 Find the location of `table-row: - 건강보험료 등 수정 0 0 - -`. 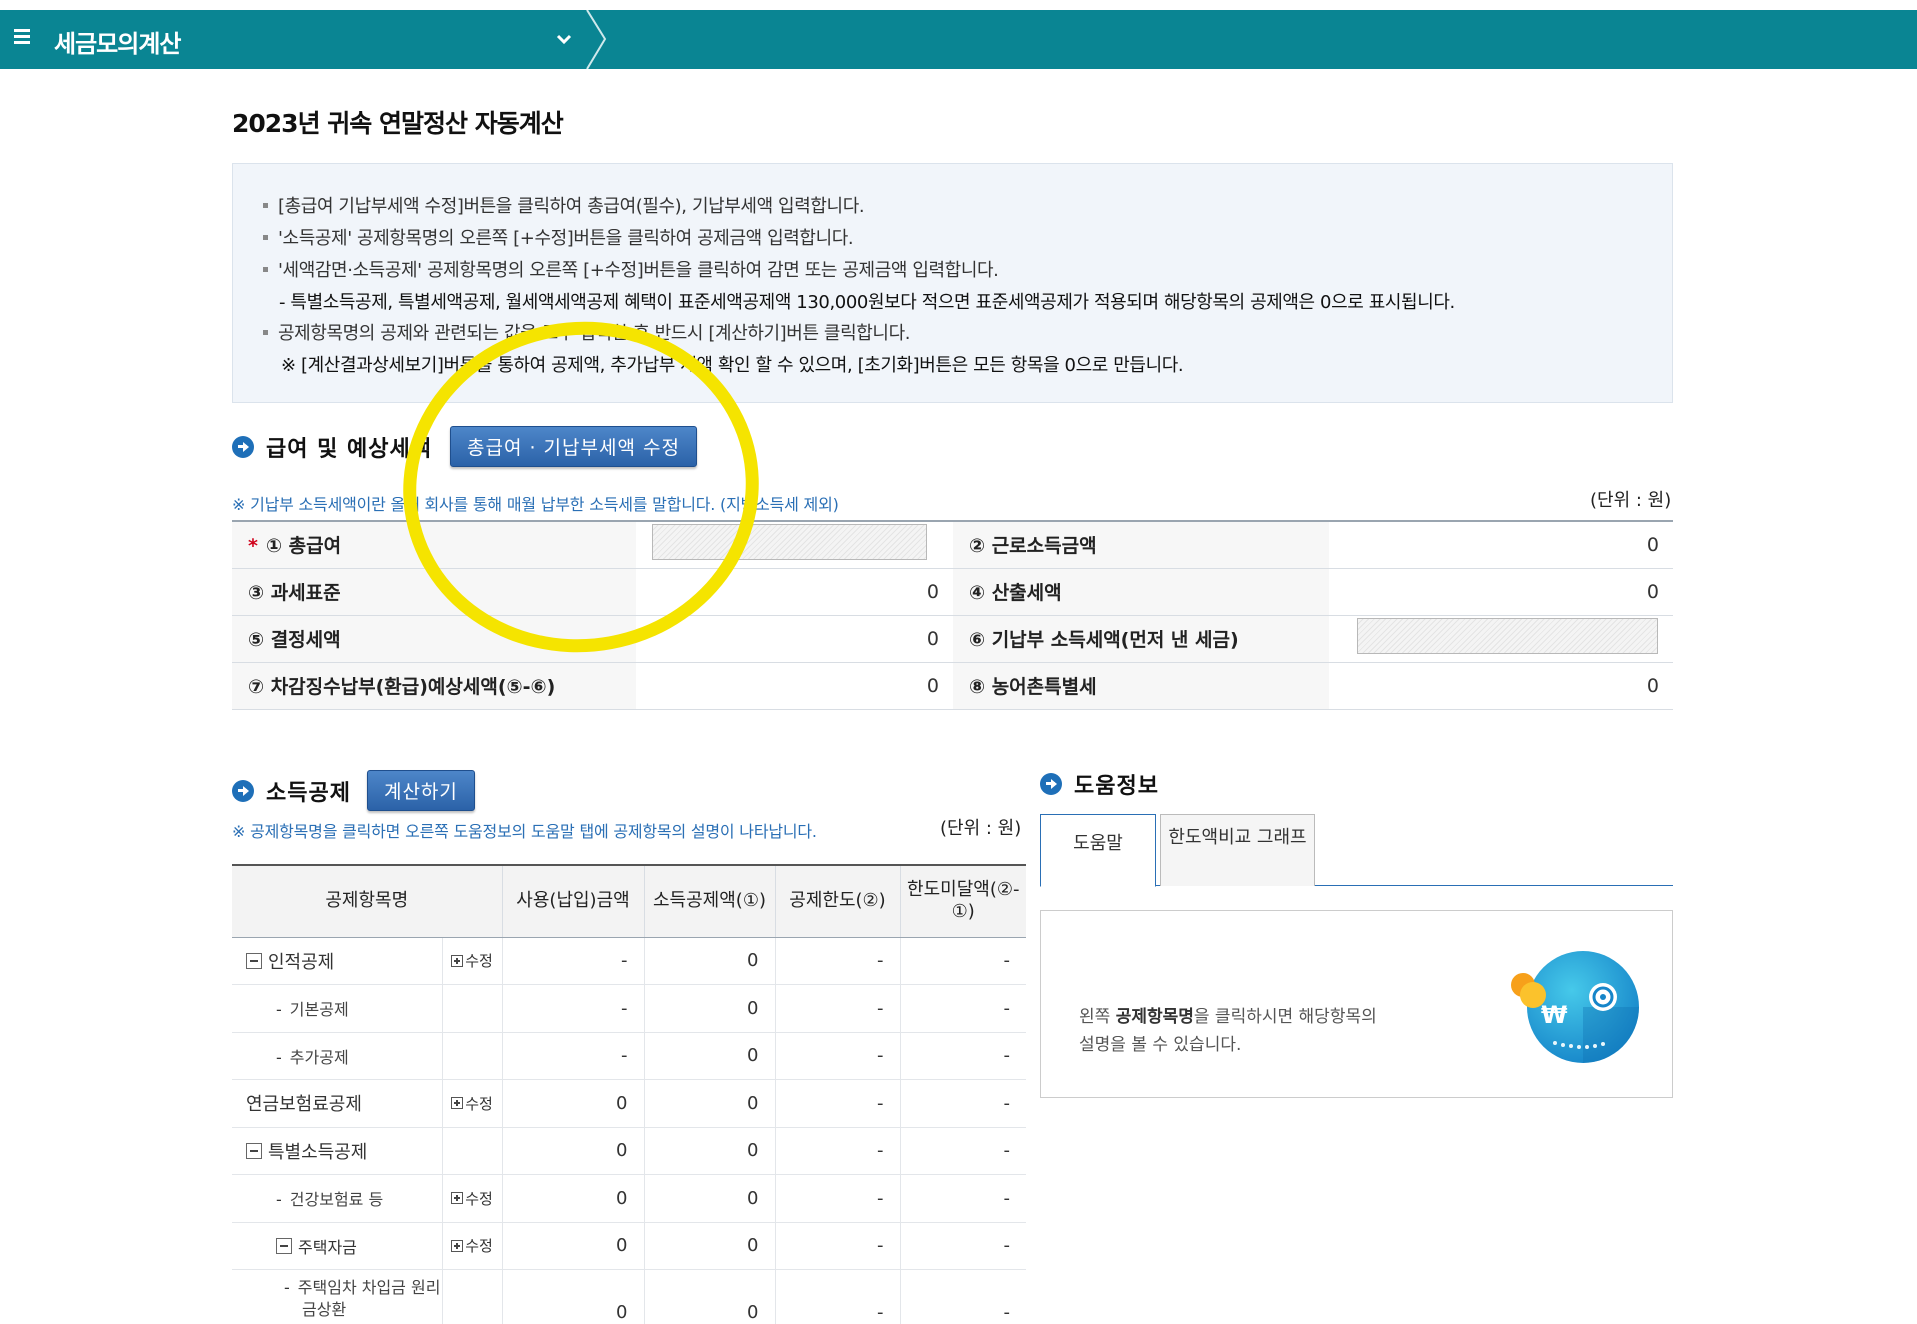

table-row: - 건강보험료 등 수정 0 0 - - is located at coordinates (629, 1198).